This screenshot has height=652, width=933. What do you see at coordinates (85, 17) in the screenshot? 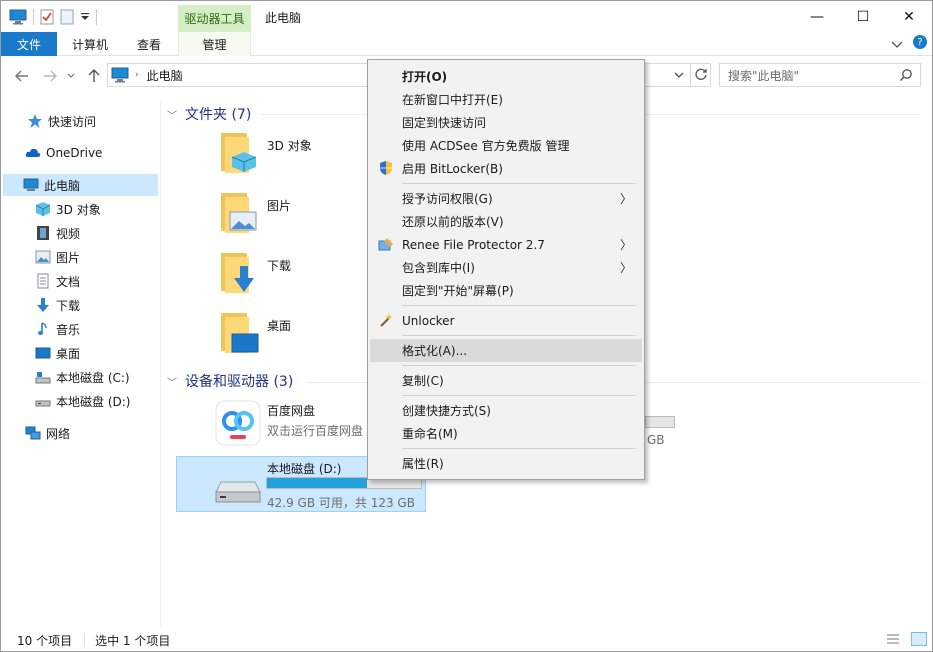
I see `customize-dropdown-icon` at bounding box center [85, 17].